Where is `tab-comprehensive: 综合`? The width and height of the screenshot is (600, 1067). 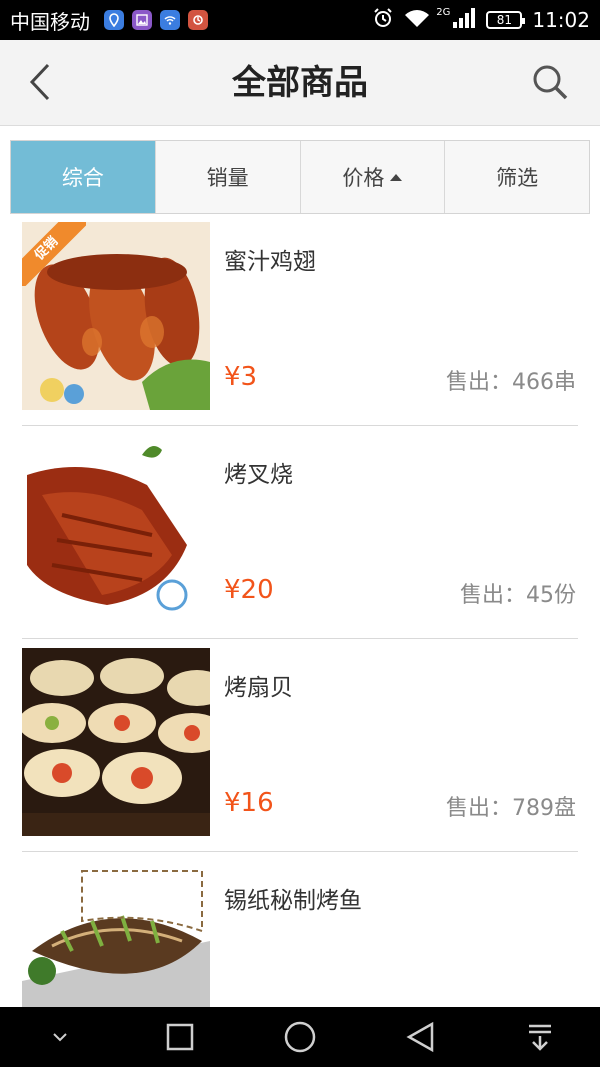
tab-comprehensive: 综合 is located at coordinates (83, 177).